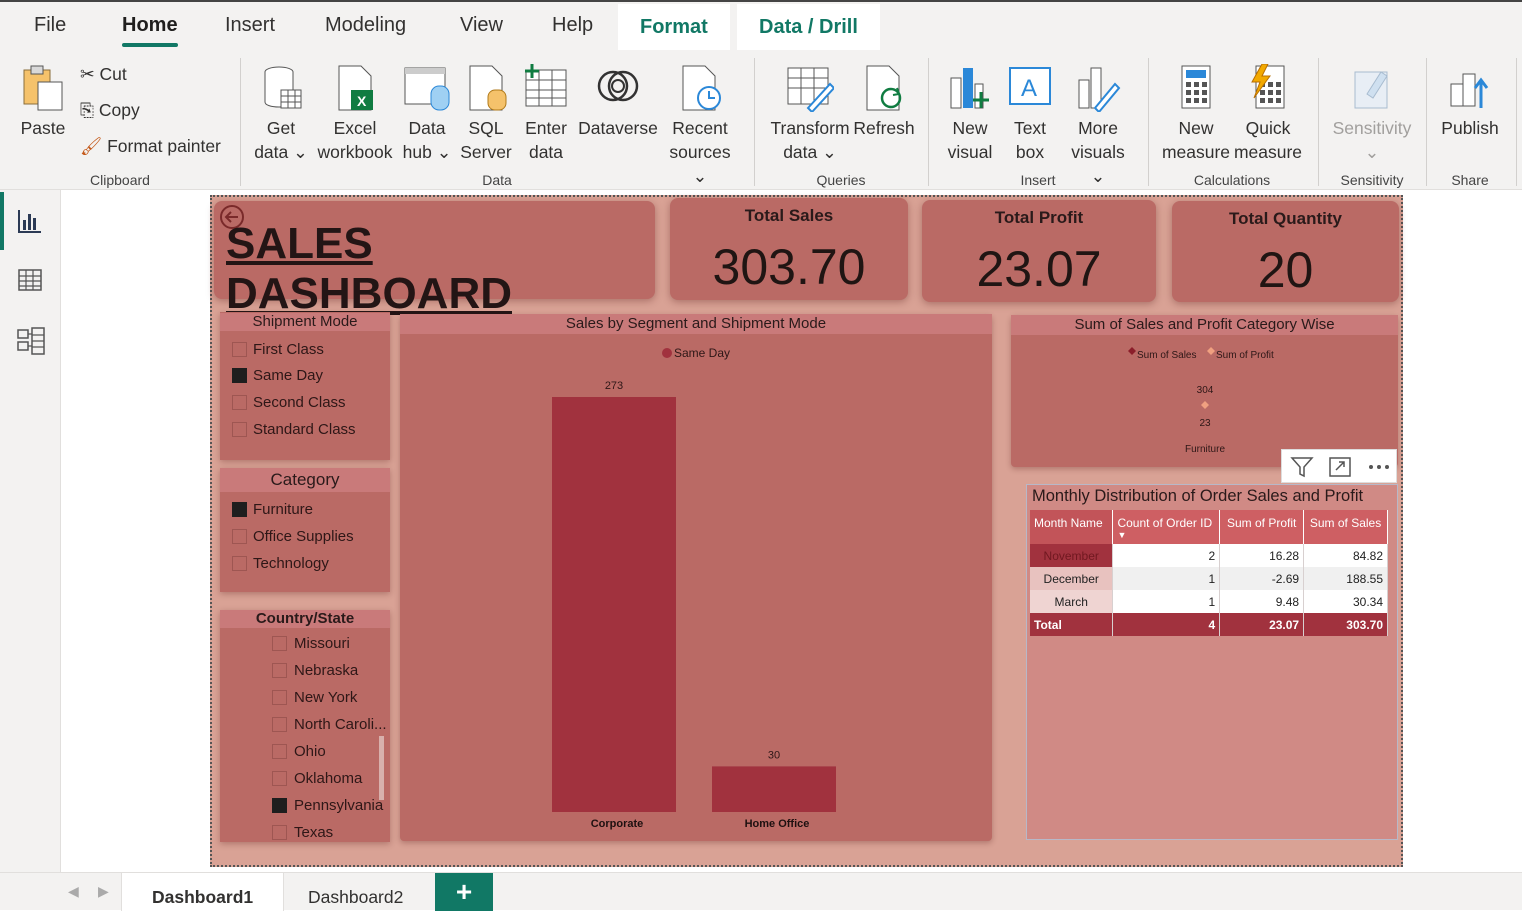 The width and height of the screenshot is (1522, 911). Describe the element at coordinates (1372, 114) in the screenshot. I see `sensitivity-button: Sensitivity ⌄` at that location.